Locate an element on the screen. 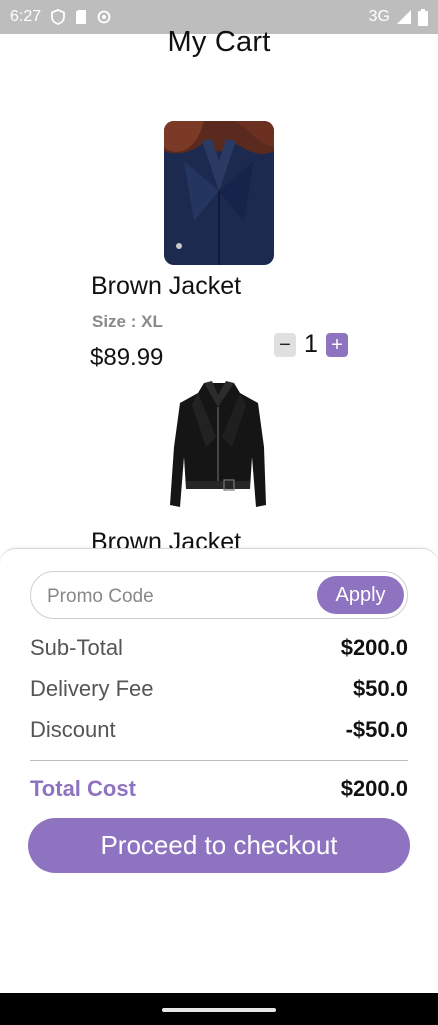 This screenshot has width=438, height=1025. item-size: Size : XL is located at coordinates (127, 321).